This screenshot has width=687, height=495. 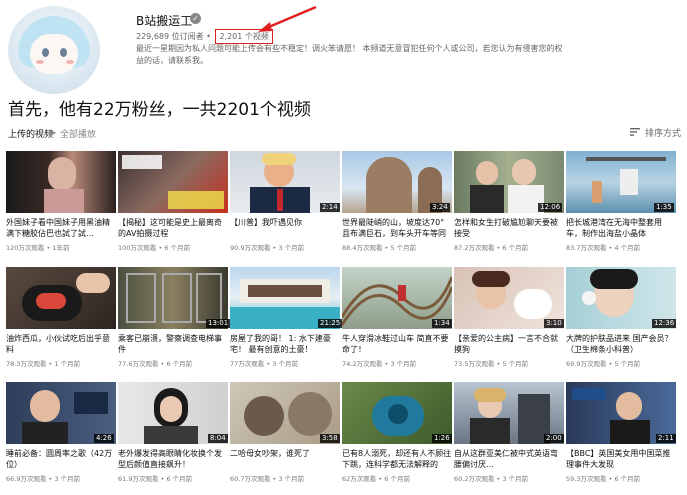 What do you see at coordinates (509, 325) in the screenshot?
I see `video-card: 3:10 【亲爱的公主病】一言不合就摸狗 73.5万次观看 • 5 个月前` at bounding box center [509, 325].